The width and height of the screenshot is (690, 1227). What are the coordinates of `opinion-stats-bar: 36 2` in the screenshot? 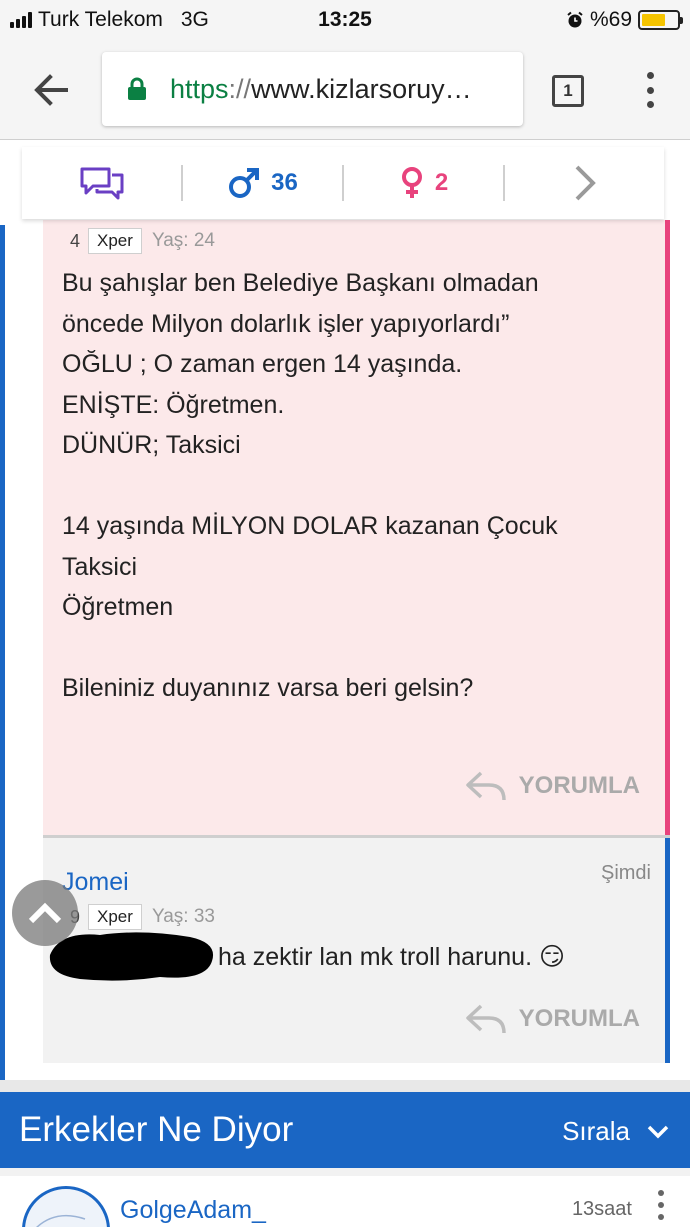 It's located at (343, 183).